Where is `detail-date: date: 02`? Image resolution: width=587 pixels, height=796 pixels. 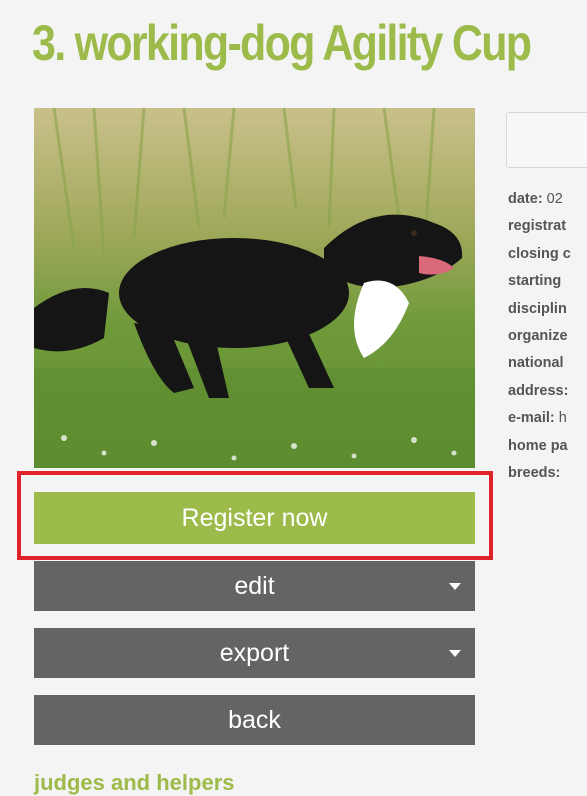
detail-date: date: 02 is located at coordinates (535, 199).